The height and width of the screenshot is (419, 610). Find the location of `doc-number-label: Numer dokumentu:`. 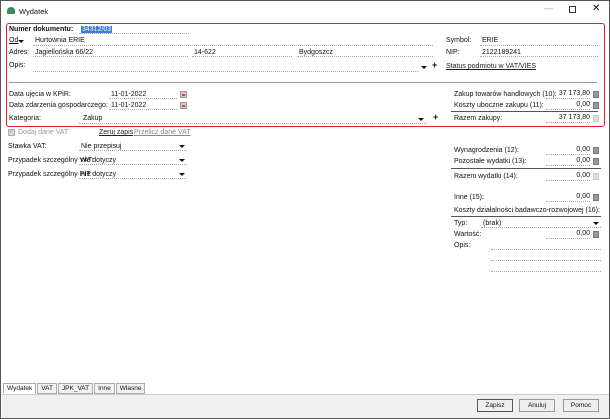

doc-number-label: Numer dokumentu: is located at coordinates (41, 29).